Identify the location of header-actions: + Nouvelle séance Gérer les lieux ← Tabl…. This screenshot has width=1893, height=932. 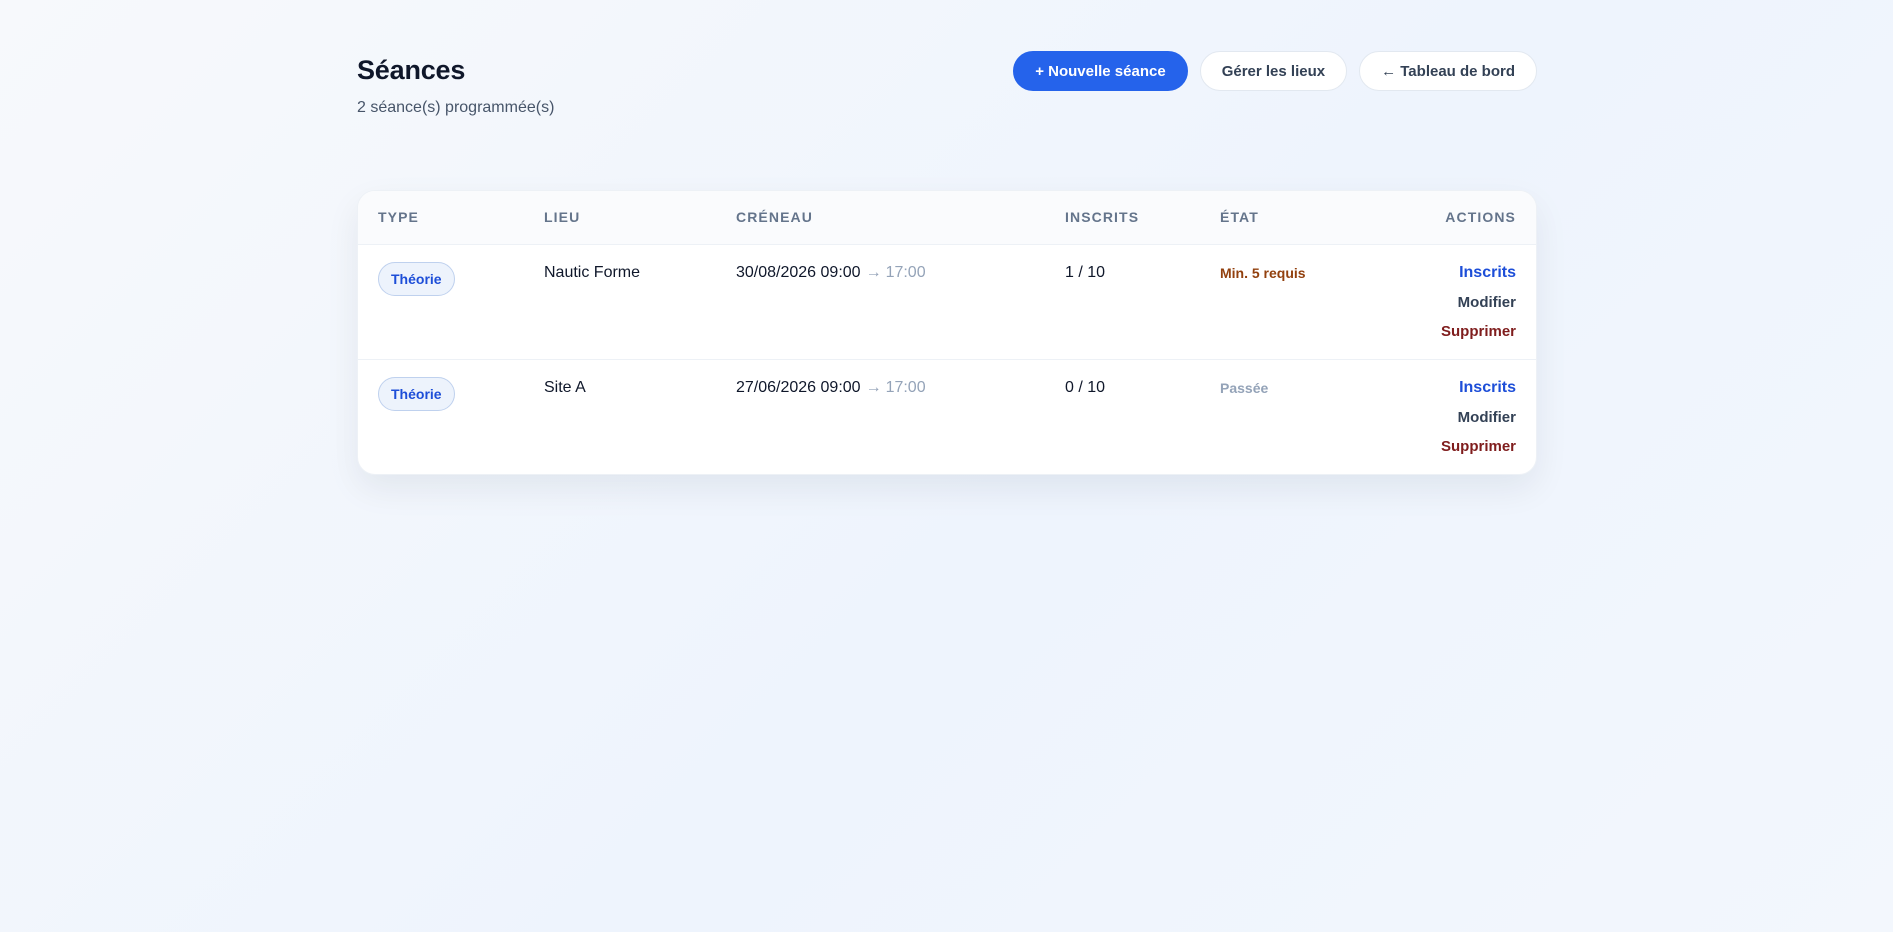
(1275, 70).